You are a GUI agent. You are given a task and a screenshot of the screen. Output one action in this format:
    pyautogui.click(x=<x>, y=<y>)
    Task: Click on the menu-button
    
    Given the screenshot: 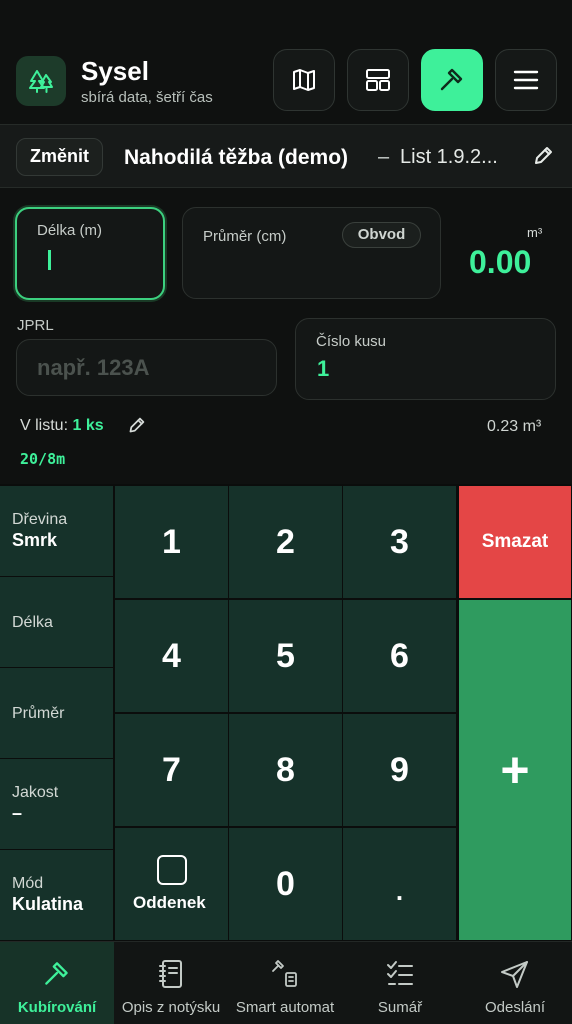 What is the action you would take?
    pyautogui.click(x=526, y=80)
    